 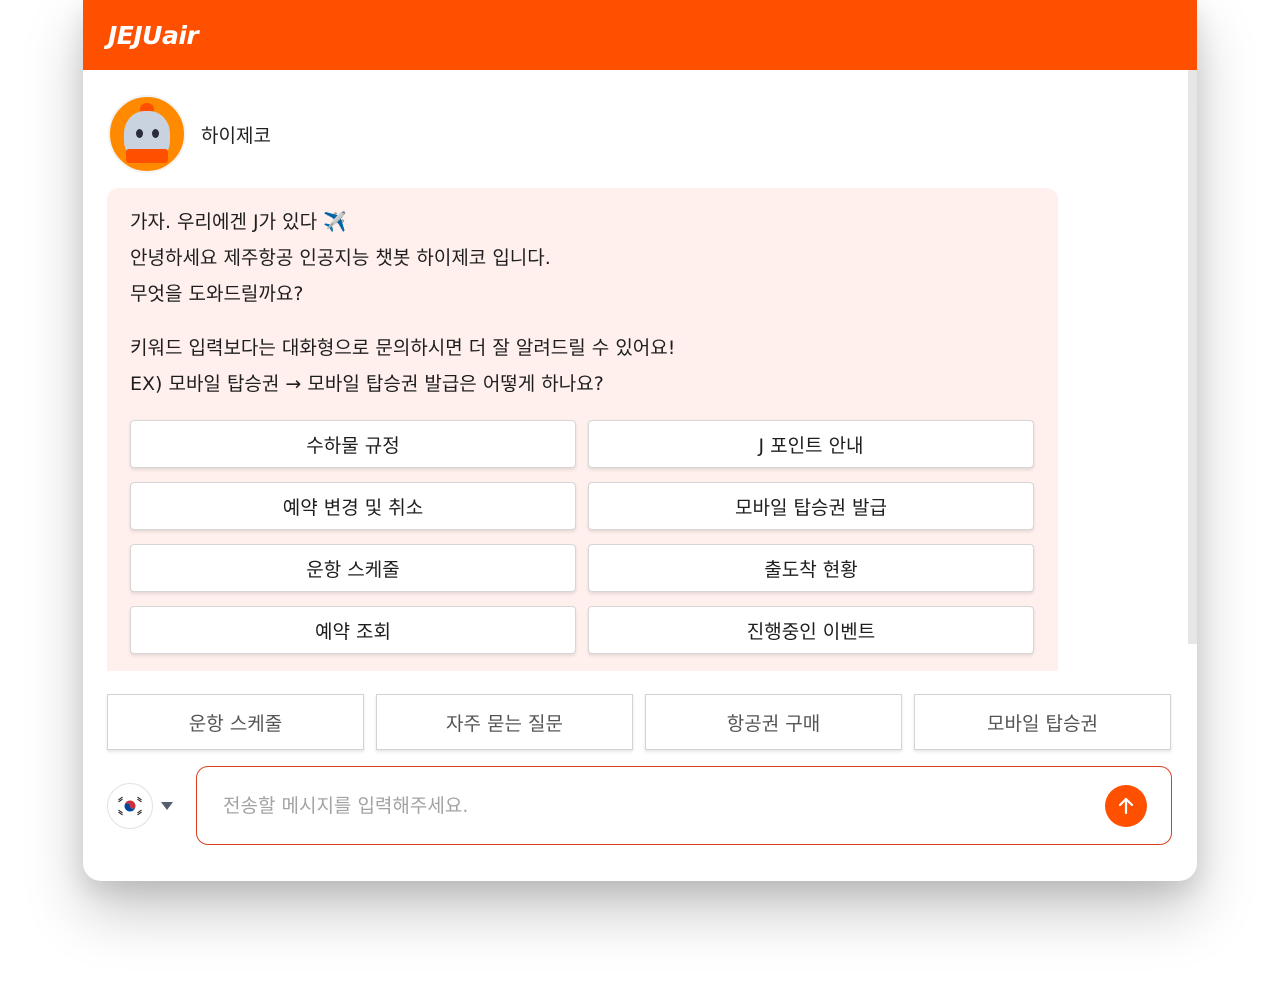 I want to click on chevron-down-icon, so click(x=167, y=805).